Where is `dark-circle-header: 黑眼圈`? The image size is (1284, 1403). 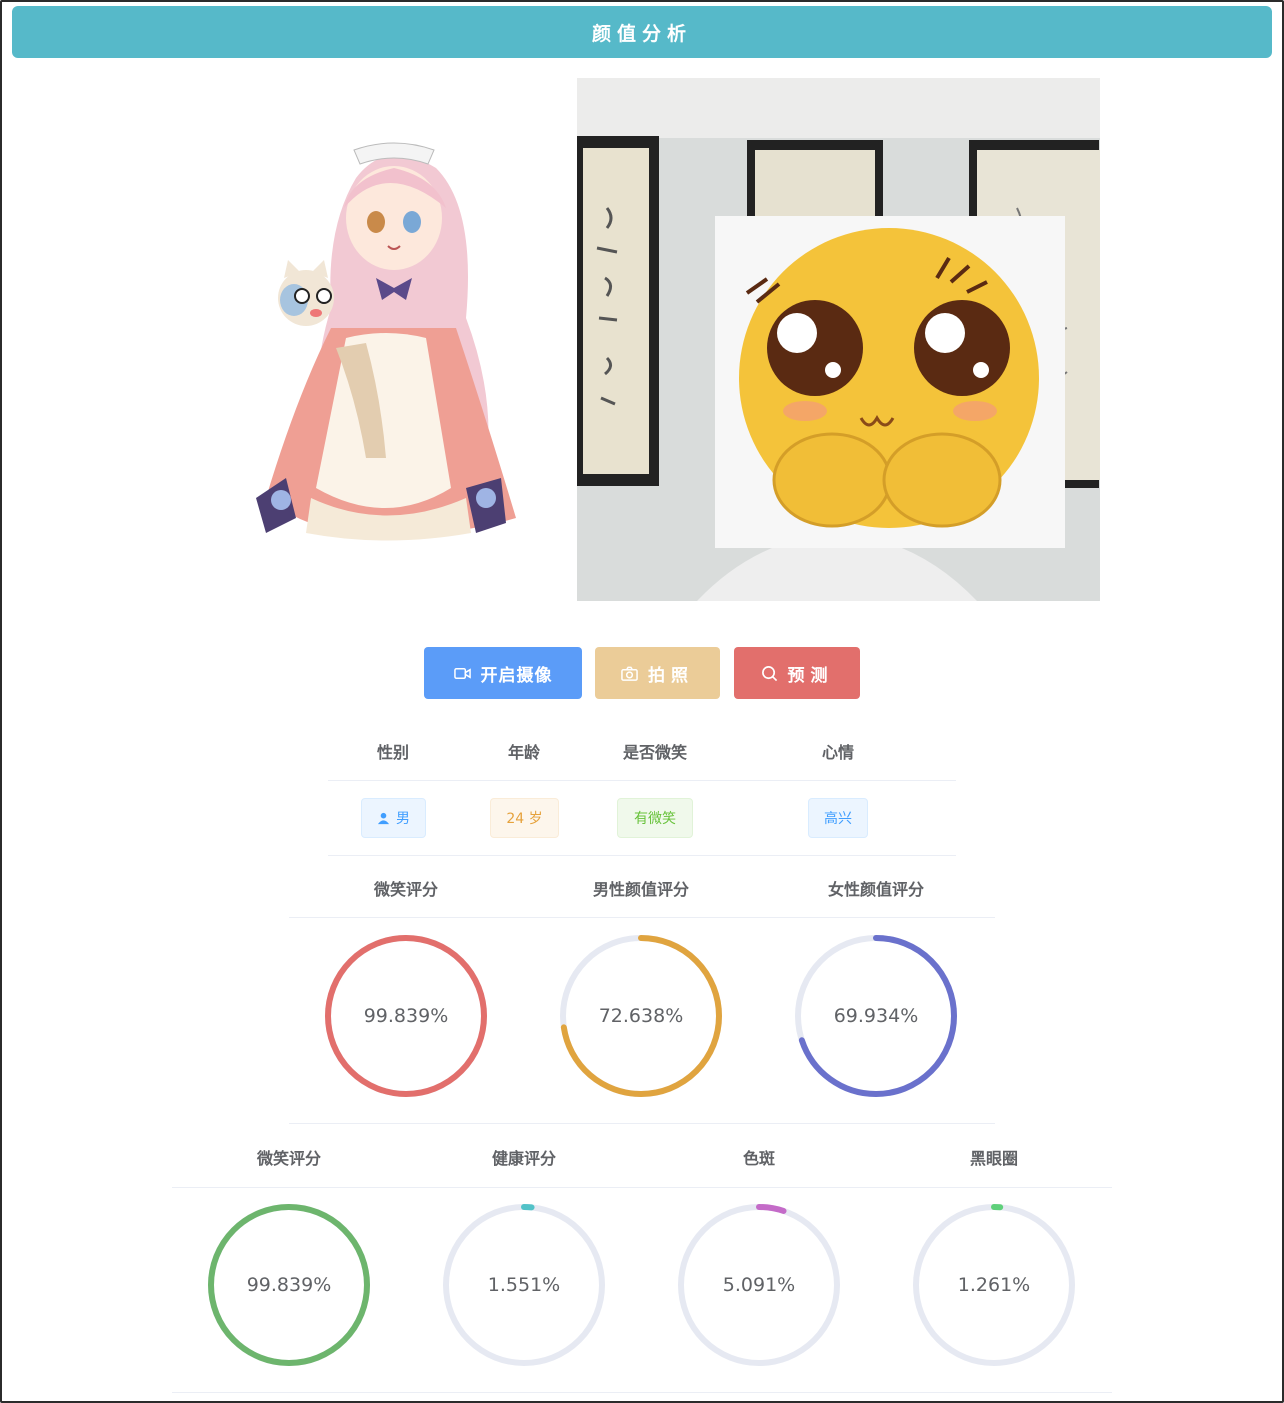 dark-circle-header: 黑眼圈 is located at coordinates (994, 1158).